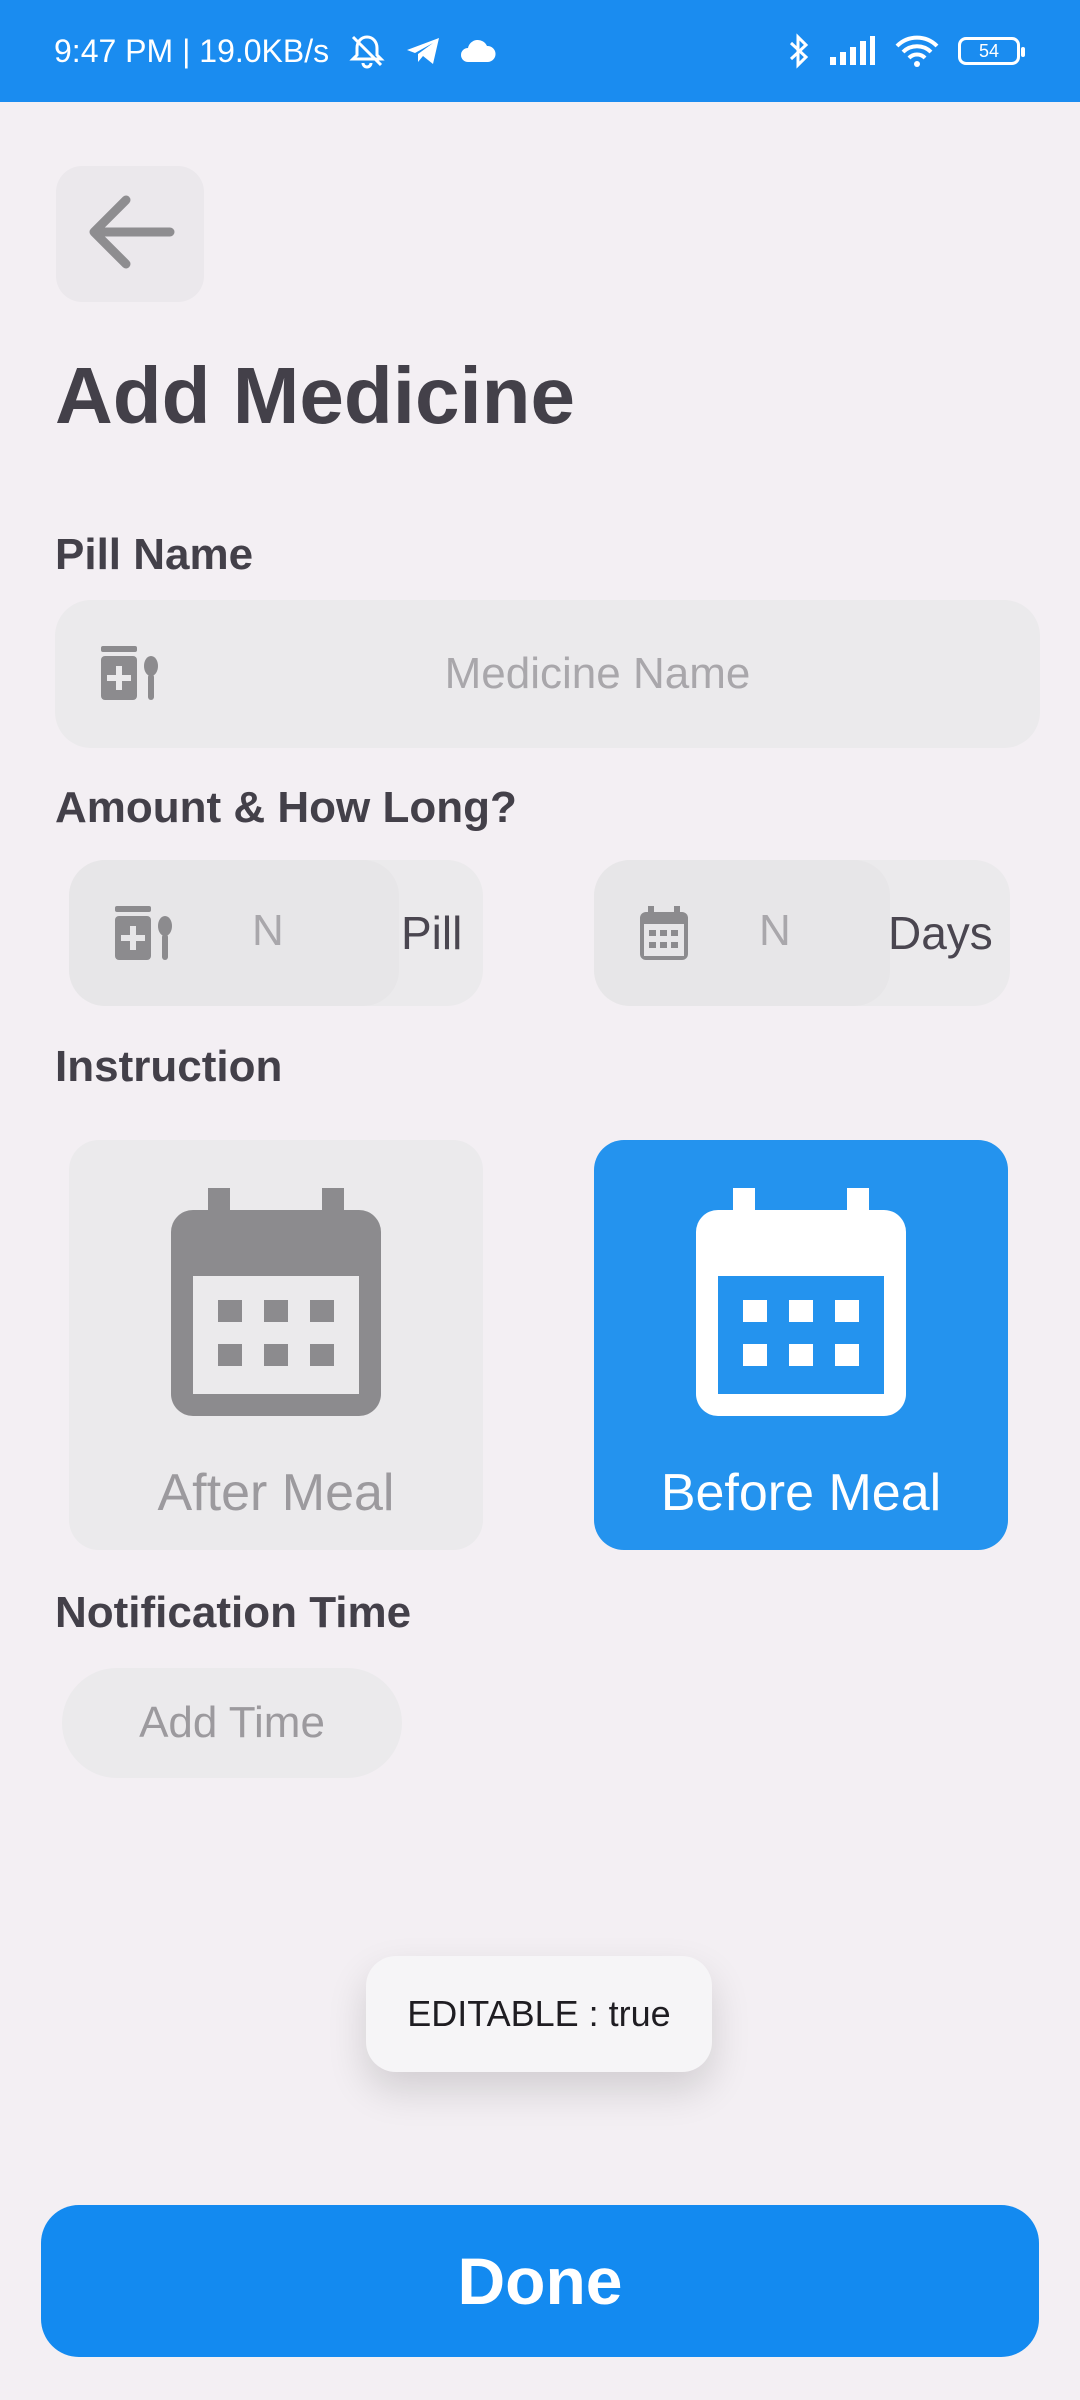 This screenshot has height=2400, width=1080. I want to click on pill-amount-field: N Pill, so click(276, 933).